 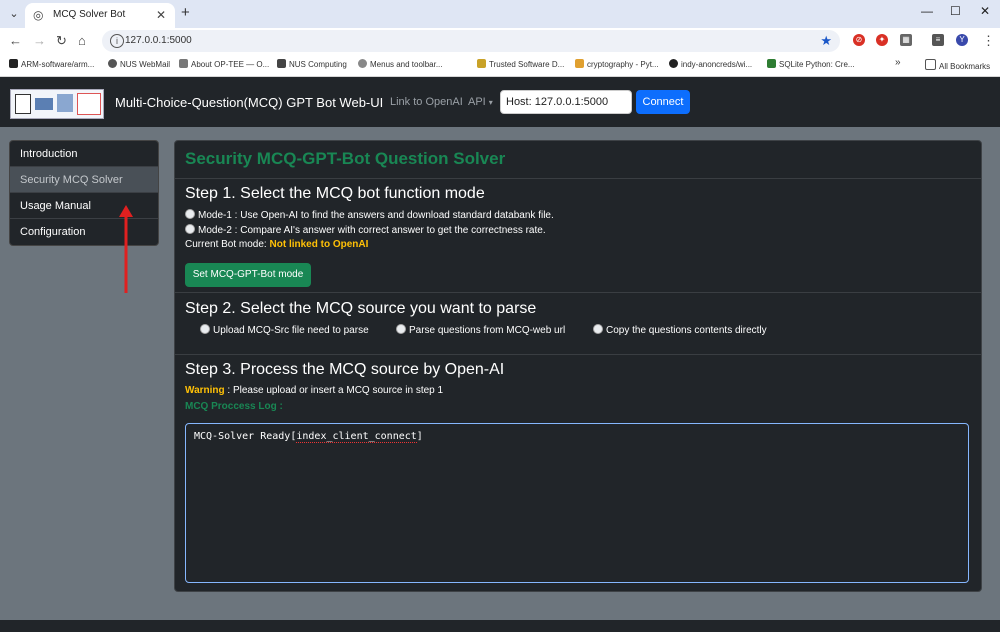 What do you see at coordinates (401, 329) in the screenshot?
I see `url-radio` at bounding box center [401, 329].